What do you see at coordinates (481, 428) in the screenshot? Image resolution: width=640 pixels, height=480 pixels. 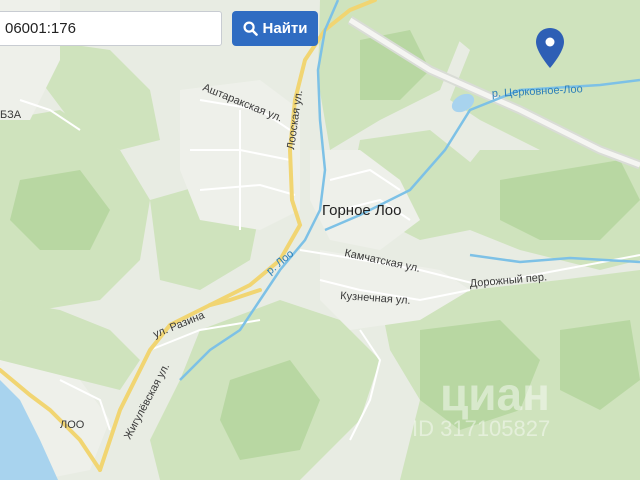 I see `watermark-id: ID 317105827` at bounding box center [481, 428].